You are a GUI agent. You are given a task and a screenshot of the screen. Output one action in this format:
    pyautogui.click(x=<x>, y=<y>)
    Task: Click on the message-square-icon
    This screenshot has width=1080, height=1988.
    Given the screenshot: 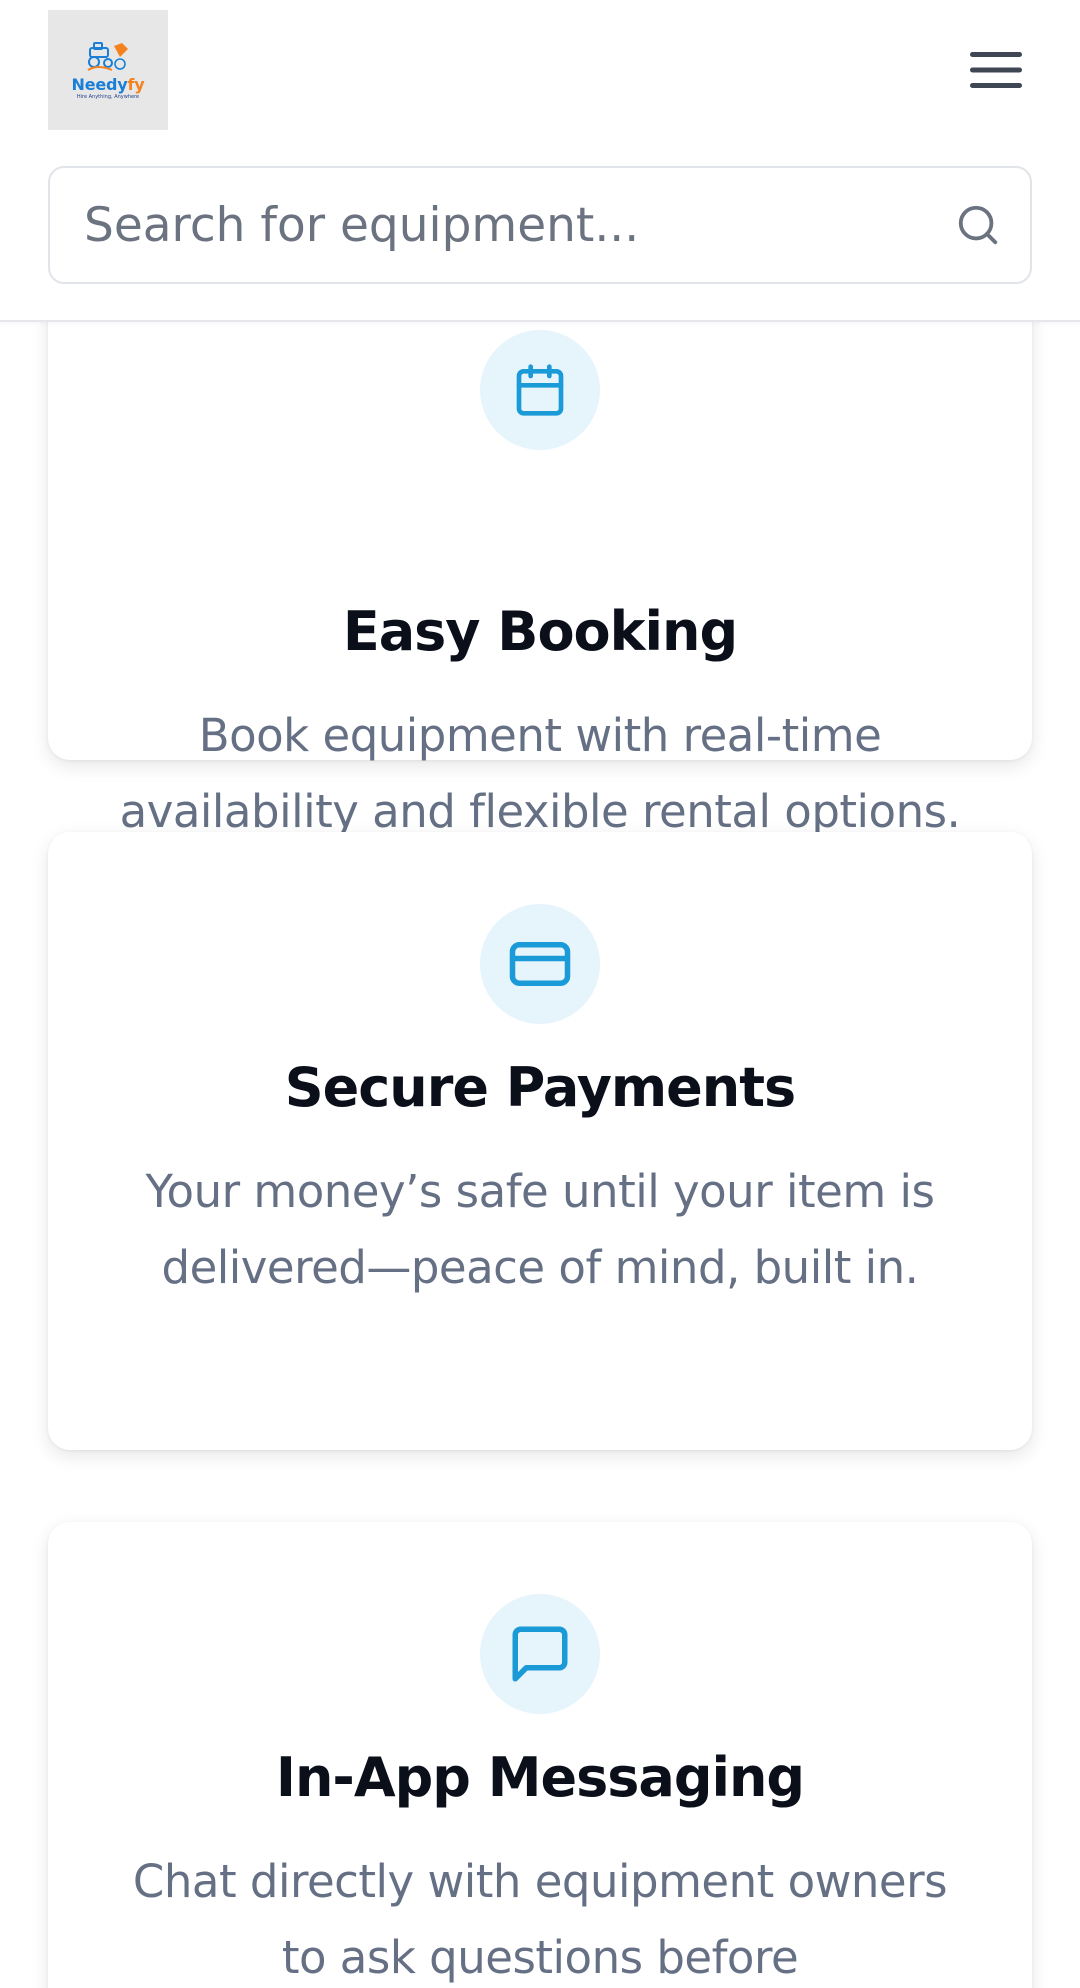 What is the action you would take?
    pyautogui.click(x=540, y=1654)
    